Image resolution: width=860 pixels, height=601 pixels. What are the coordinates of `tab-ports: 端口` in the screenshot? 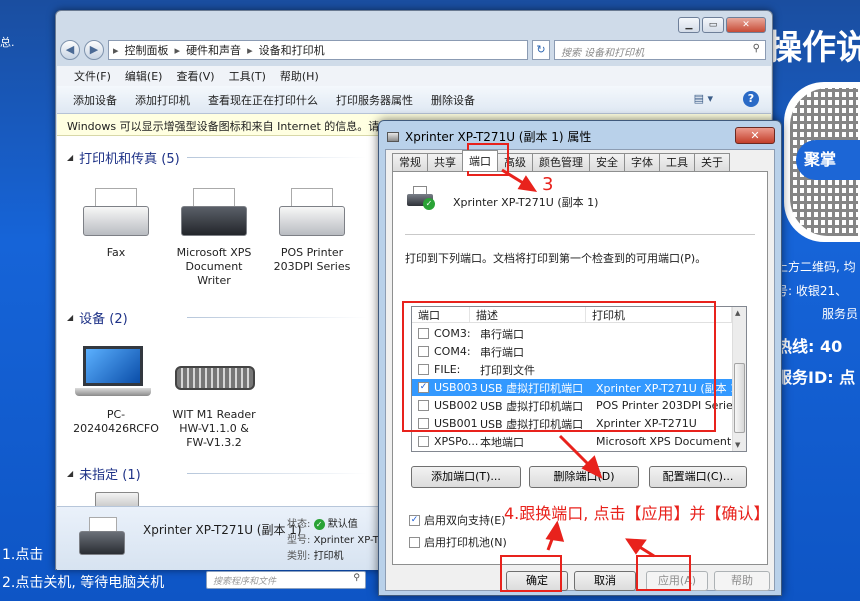 It's located at (480, 160).